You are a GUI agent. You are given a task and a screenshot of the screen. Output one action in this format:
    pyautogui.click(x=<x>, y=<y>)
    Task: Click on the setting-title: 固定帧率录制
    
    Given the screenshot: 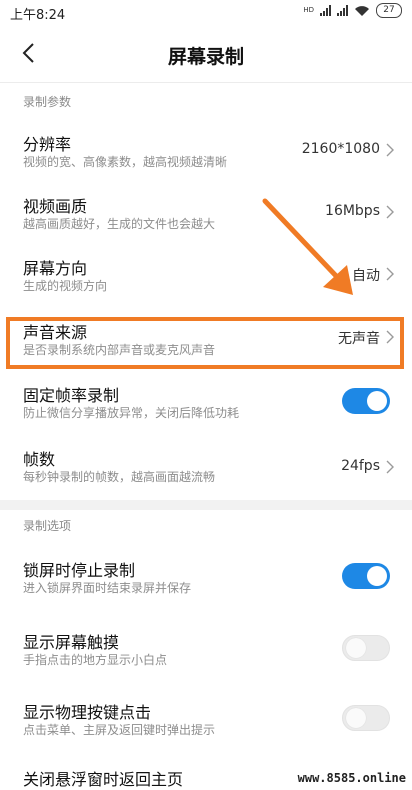 What is the action you would take?
    pyautogui.click(x=71, y=395)
    